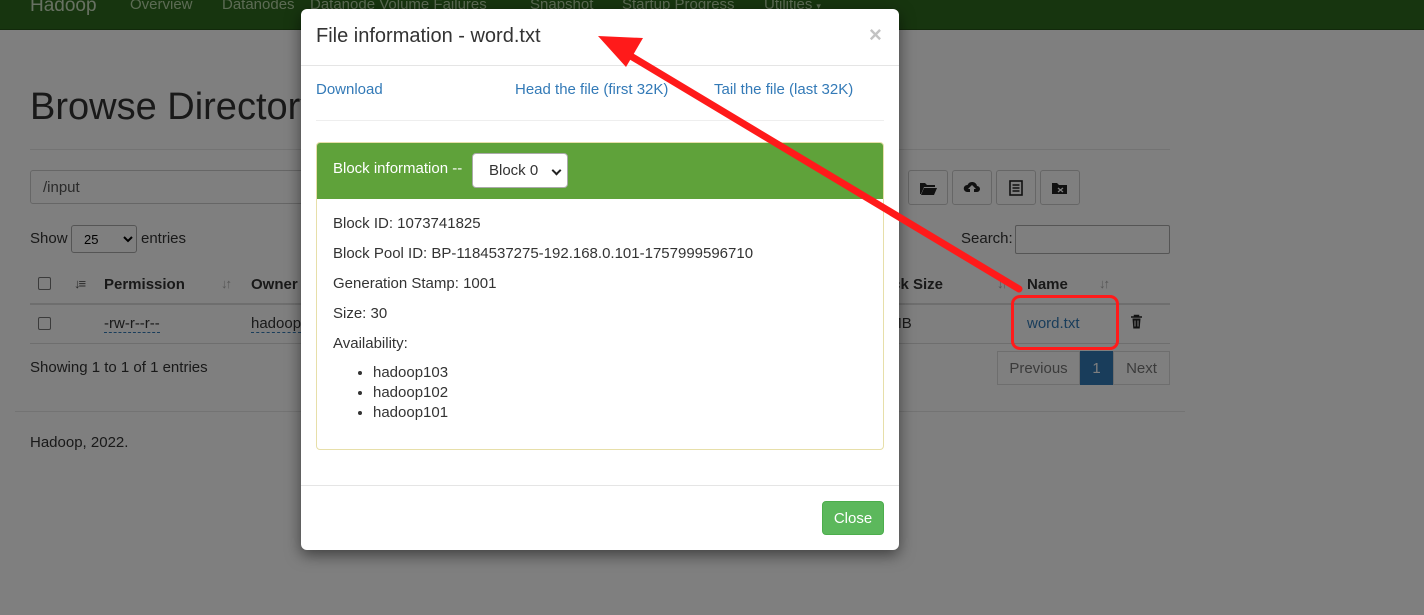 This screenshot has height=615, width=1424. What do you see at coordinates (556, 170) in the screenshot?
I see `chevron-down-icon` at bounding box center [556, 170].